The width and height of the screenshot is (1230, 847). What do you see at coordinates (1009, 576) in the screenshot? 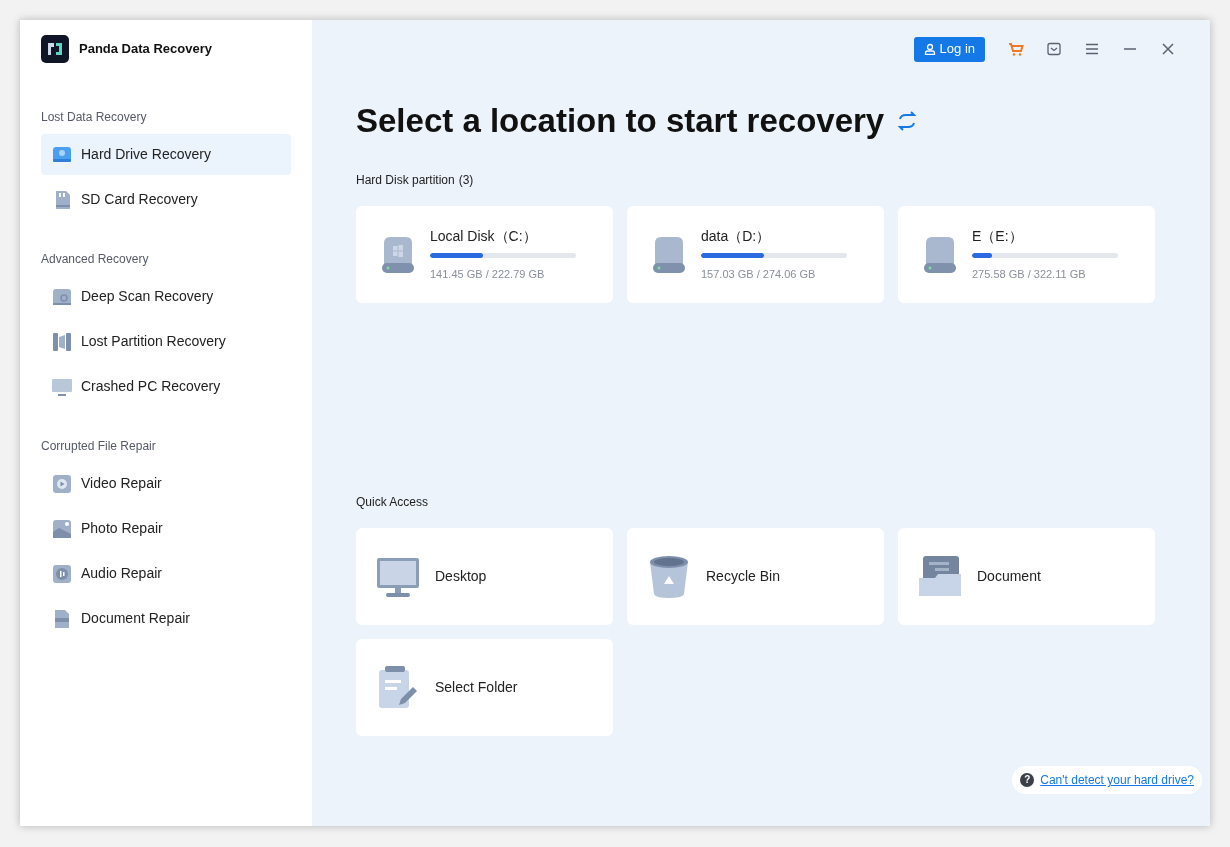
I see `quick-access-label: Document` at bounding box center [1009, 576].